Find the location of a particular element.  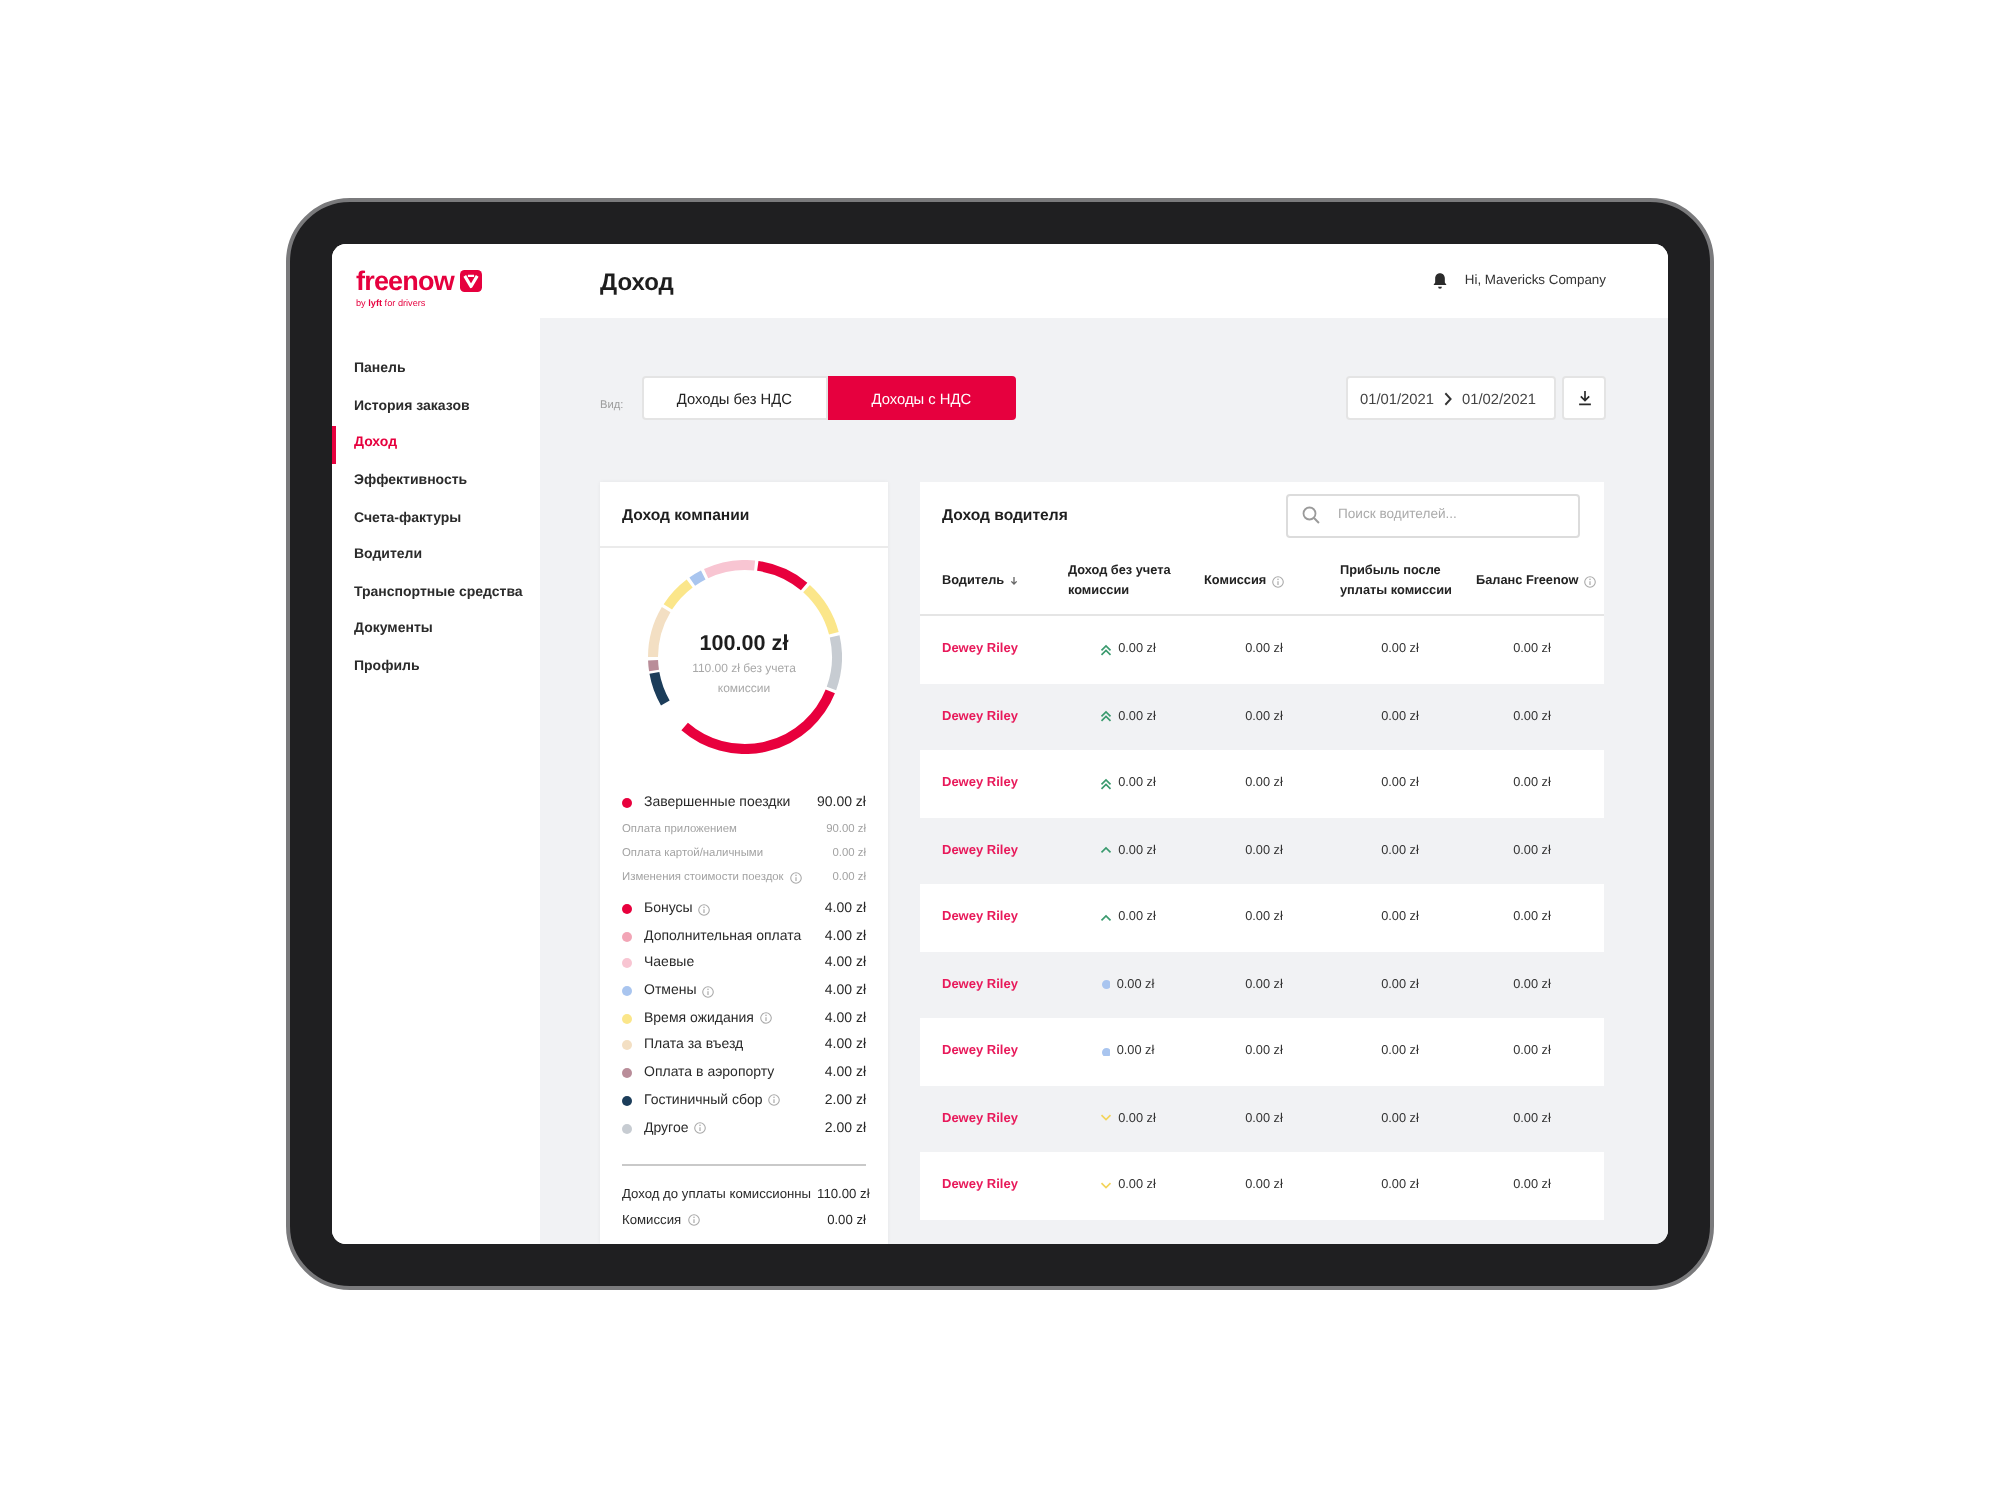

logo-icon is located at coordinates (470, 281).